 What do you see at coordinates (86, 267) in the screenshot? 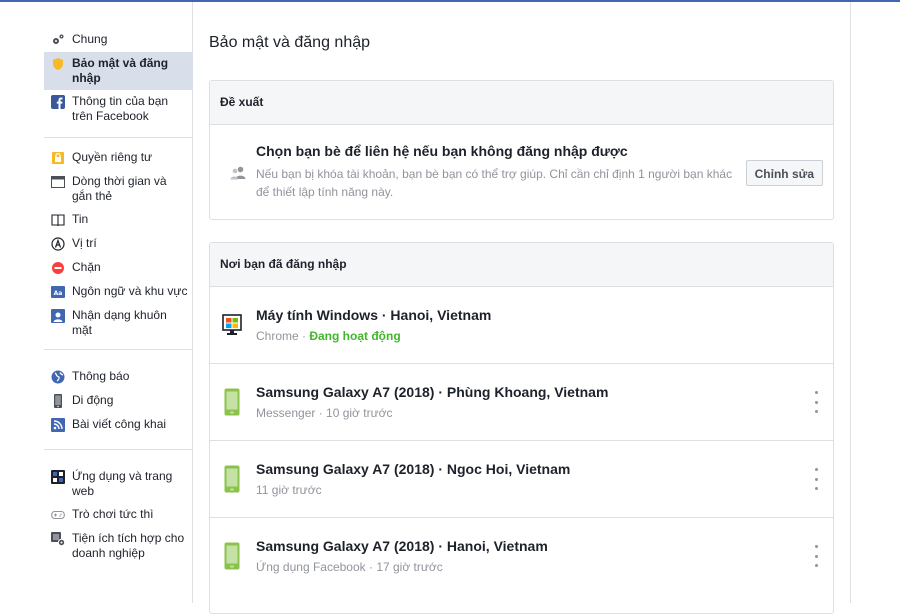
I see `sidebar-item-label: Chặn` at bounding box center [86, 267].